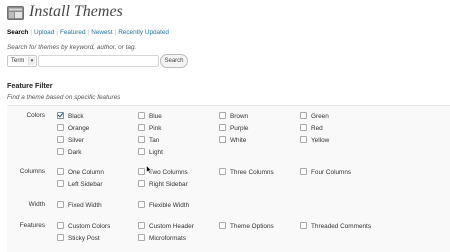 Image resolution: width=450 pixels, height=252 pixels. I want to click on search-type-select: Term ▾, so click(22, 61).